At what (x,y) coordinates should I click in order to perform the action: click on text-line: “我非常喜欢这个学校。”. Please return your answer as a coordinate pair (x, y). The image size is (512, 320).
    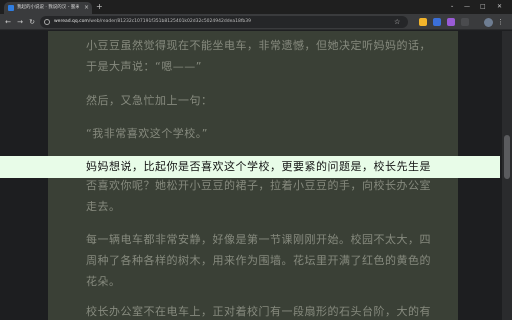
    Looking at the image, I should click on (147, 133).